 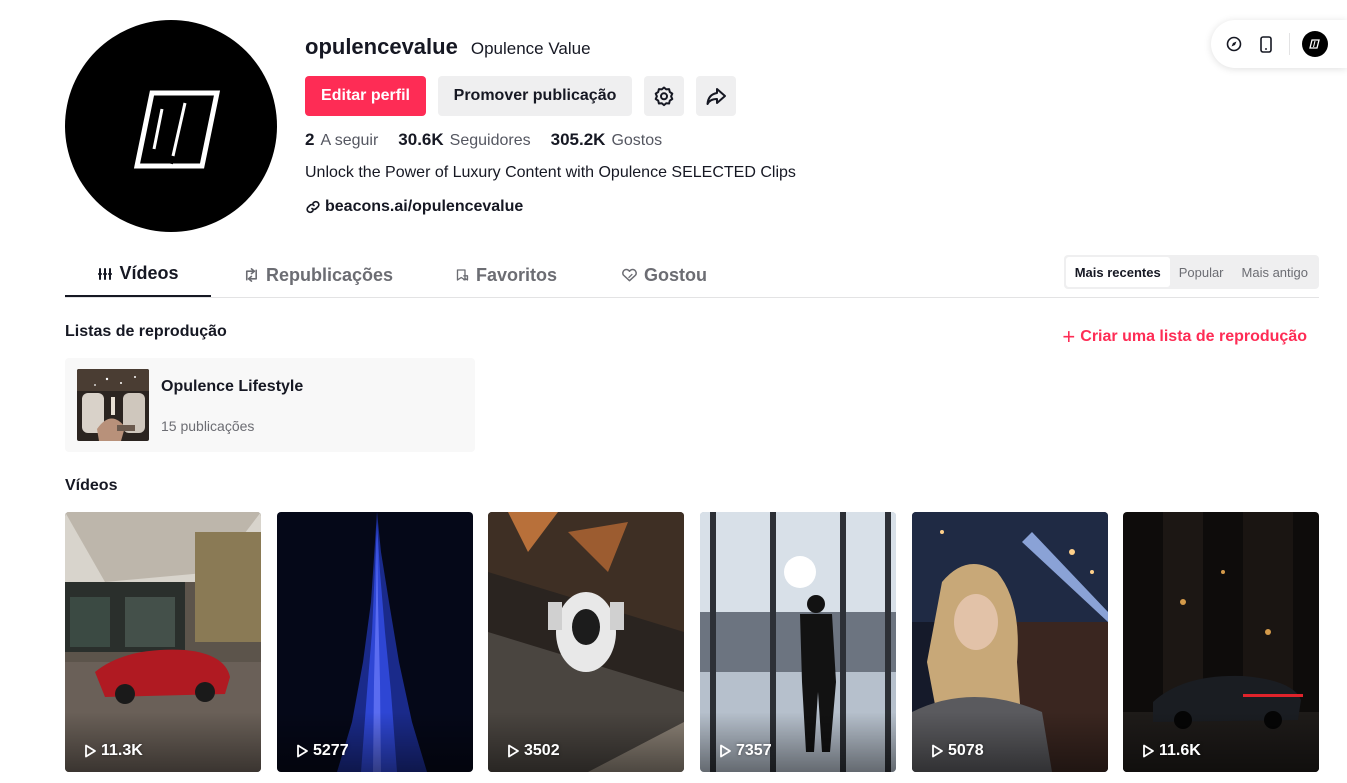 What do you see at coordinates (310, 139) in the screenshot?
I see `following-count: 2` at bounding box center [310, 139].